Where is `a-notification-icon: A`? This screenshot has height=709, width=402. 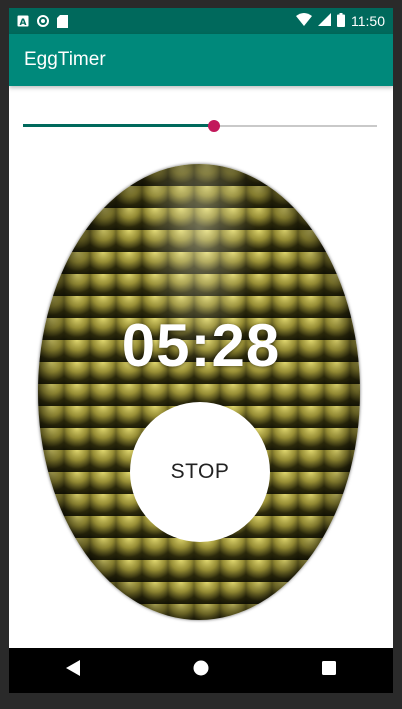 a-notification-icon: A is located at coordinates (23, 21).